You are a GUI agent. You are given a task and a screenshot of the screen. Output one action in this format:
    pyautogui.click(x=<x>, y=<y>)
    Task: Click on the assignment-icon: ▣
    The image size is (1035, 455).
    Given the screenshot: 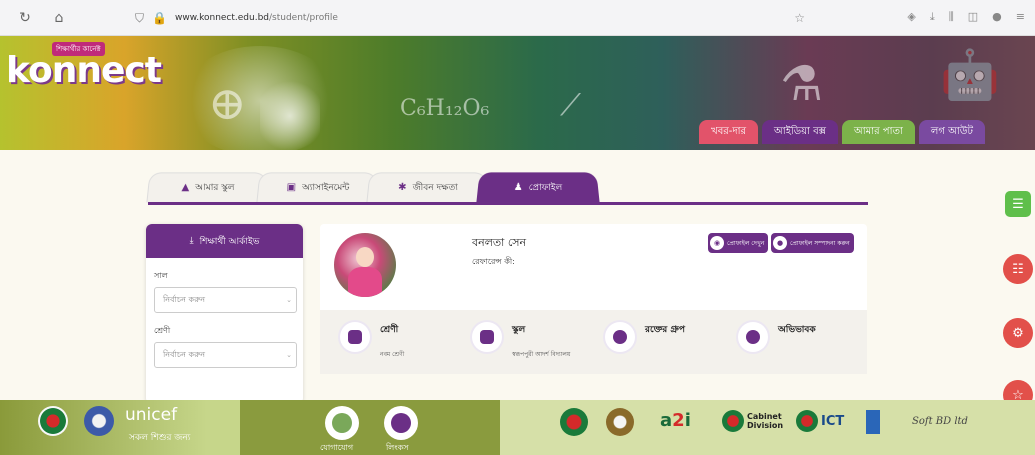 What is the action you would take?
    pyautogui.click(x=291, y=187)
    